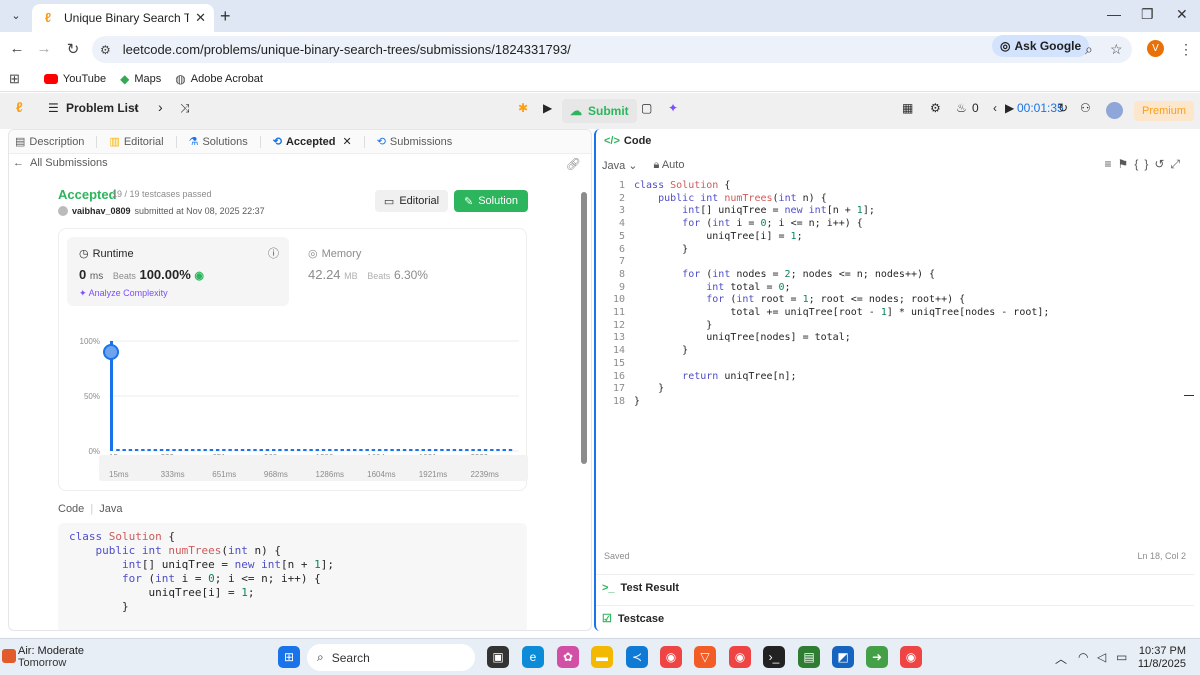  Describe the element at coordinates (1041, 46) in the screenshot. I see `ask-google-button: ◎ Ask Google` at that location.